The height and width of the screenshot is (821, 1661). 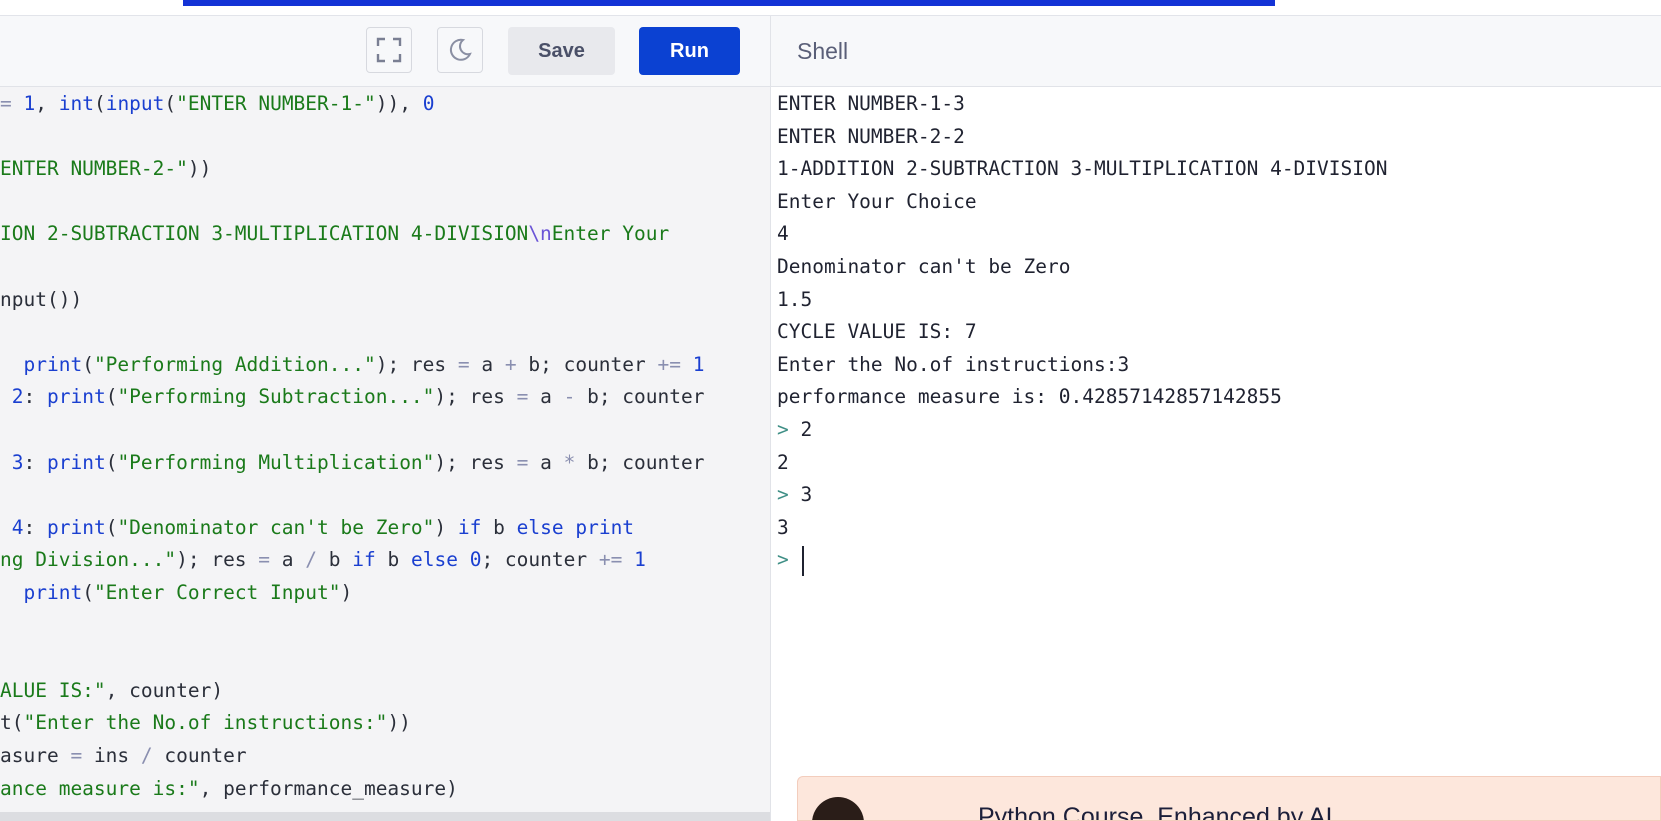 What do you see at coordinates (795, 299) in the screenshot?
I see `shell-text: 1.5` at bounding box center [795, 299].